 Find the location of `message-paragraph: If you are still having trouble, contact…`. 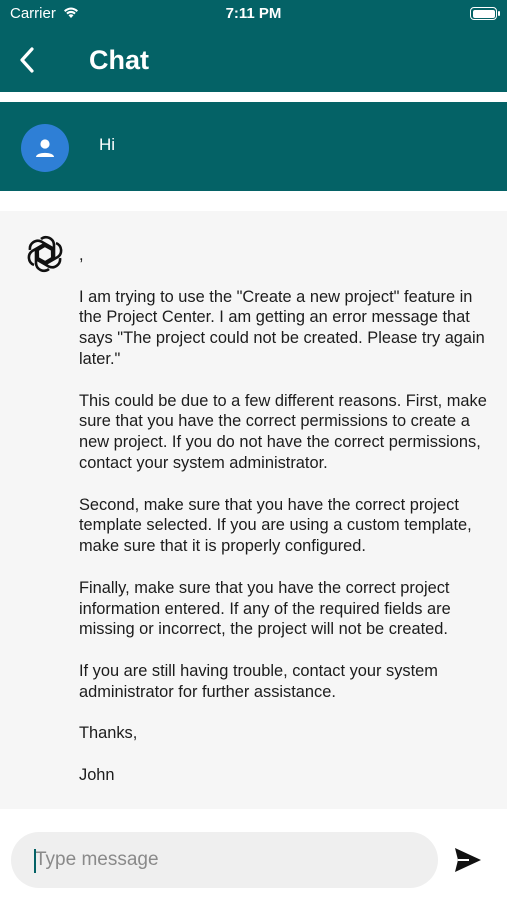

message-paragraph: If you are still having trouble, contact… is located at coordinates (258, 681).